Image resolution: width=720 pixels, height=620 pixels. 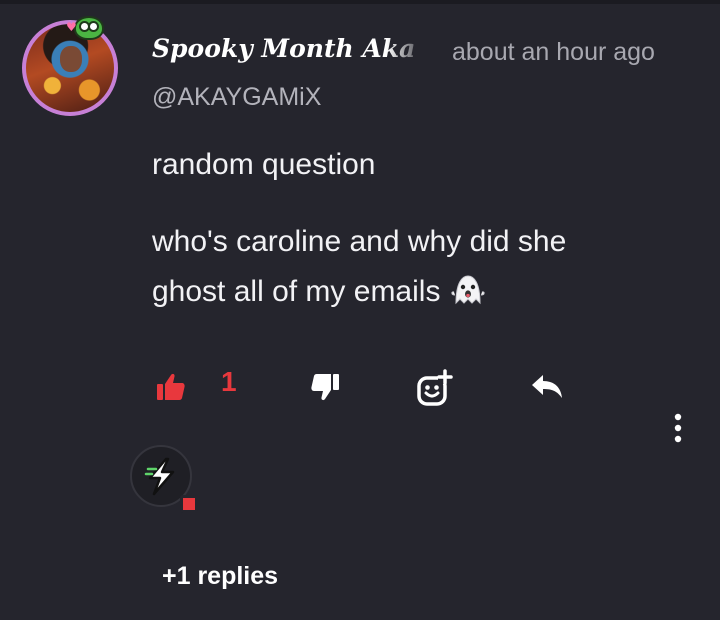 I want to click on like-count: 1, so click(x=229, y=381).